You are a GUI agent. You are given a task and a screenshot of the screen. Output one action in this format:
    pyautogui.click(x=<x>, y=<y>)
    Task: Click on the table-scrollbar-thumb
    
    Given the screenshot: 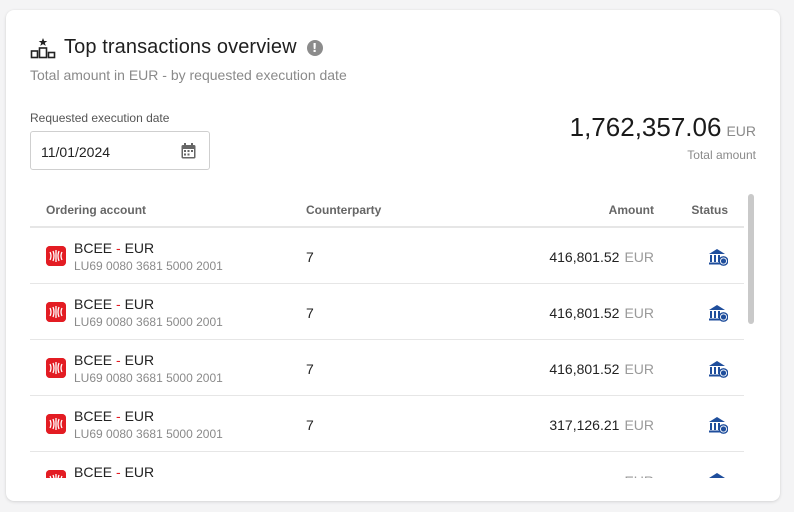 What is the action you would take?
    pyautogui.click(x=751, y=259)
    